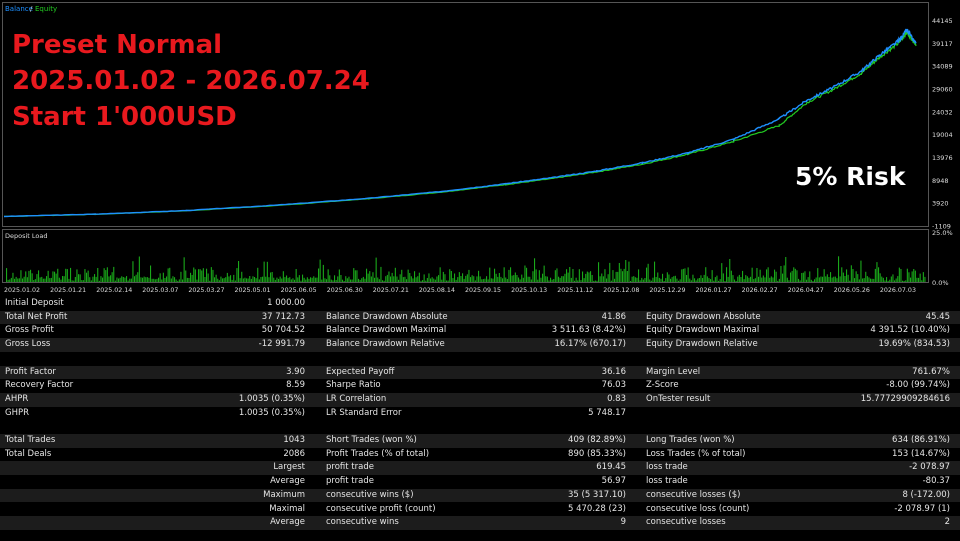 Image resolution: width=960 pixels, height=541 pixels. What do you see at coordinates (942, 233) in the screenshot?
I see `deposit-load-tick-top: 25.0%` at bounding box center [942, 233].